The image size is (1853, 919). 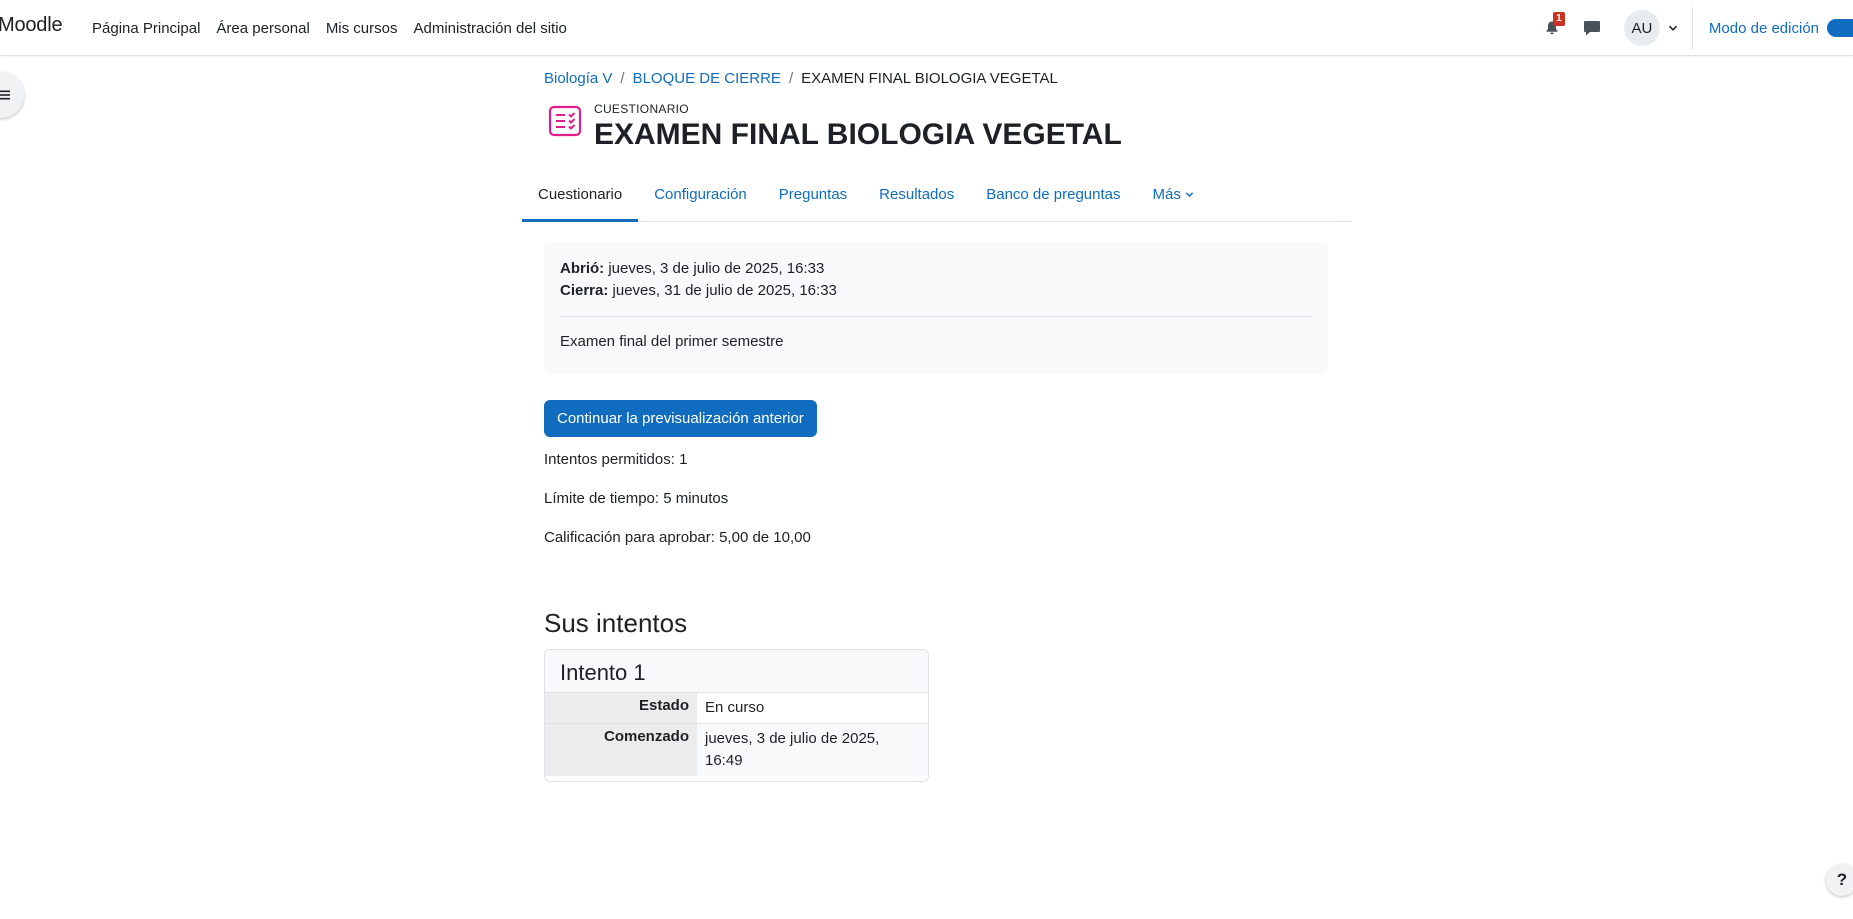 What do you see at coordinates (578, 78) in the screenshot?
I see `breadcrumb-course: Biología V` at bounding box center [578, 78].